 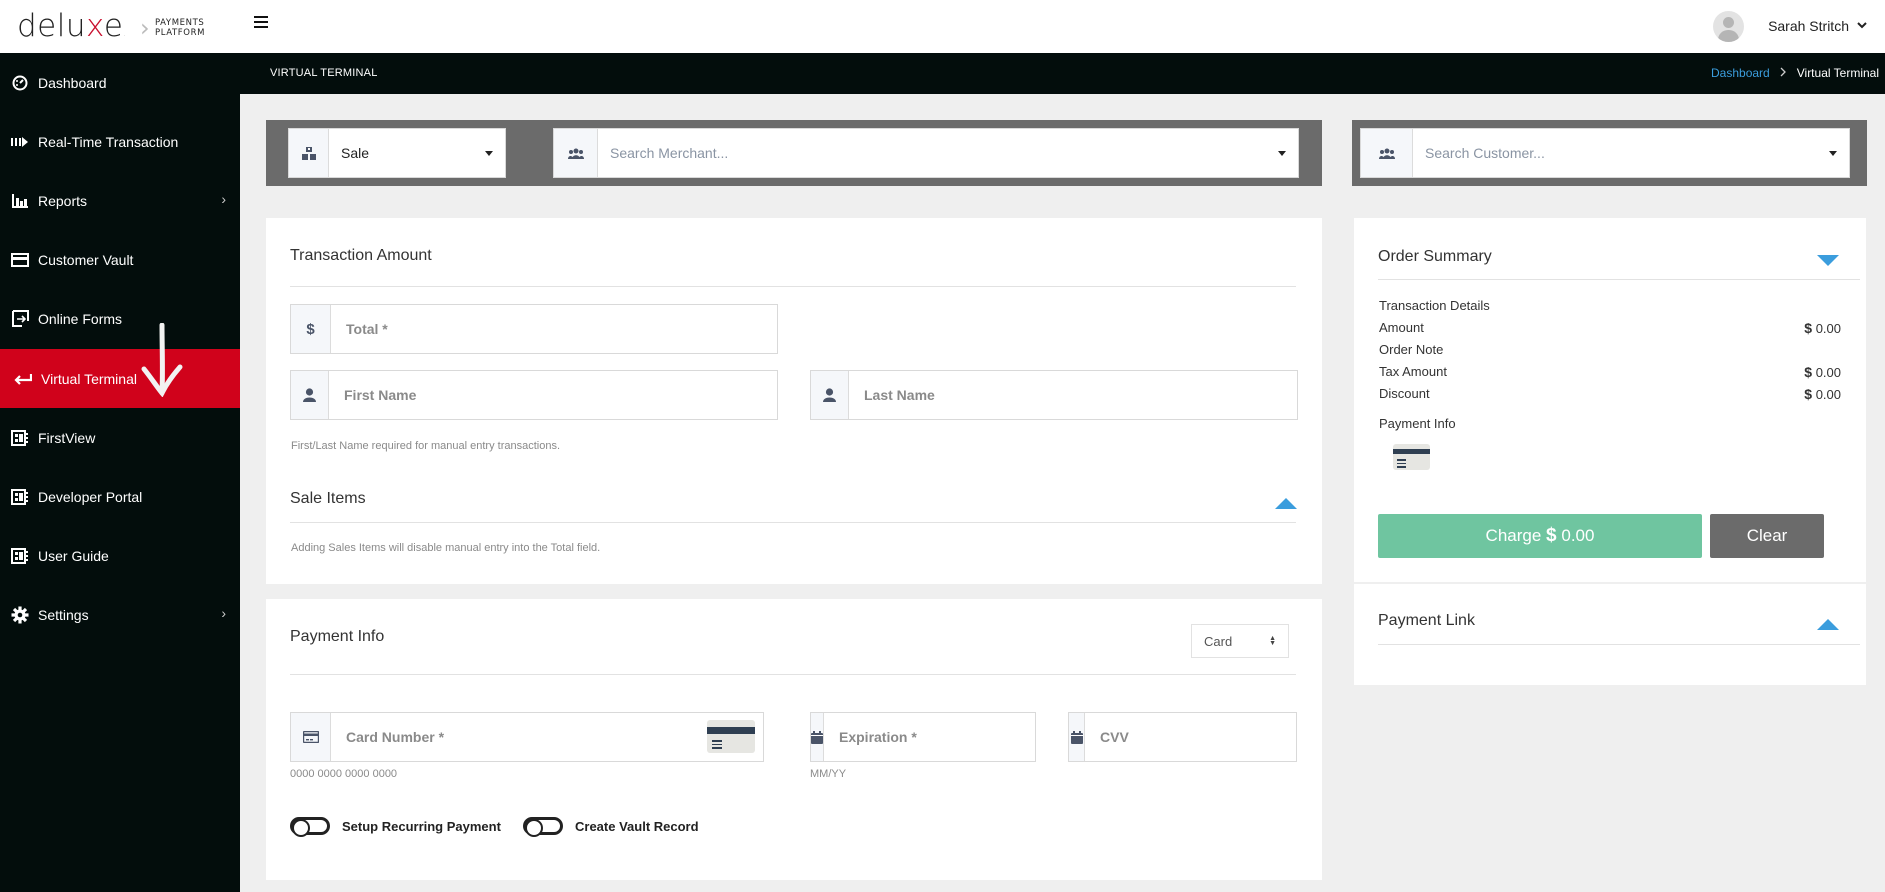 I want to click on dollar-icon: $, so click(x=311, y=329).